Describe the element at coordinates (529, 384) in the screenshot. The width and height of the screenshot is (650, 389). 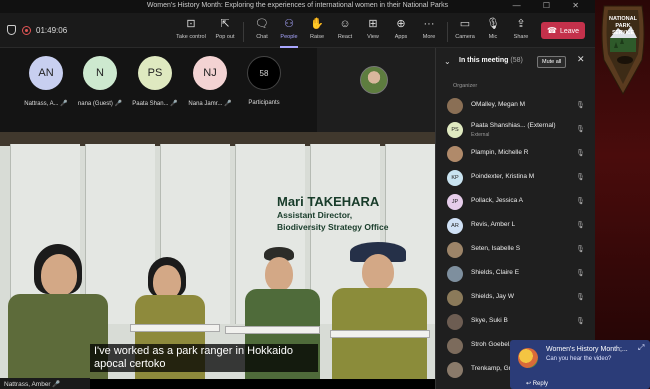
I see `reply-icon: ↩` at that location.